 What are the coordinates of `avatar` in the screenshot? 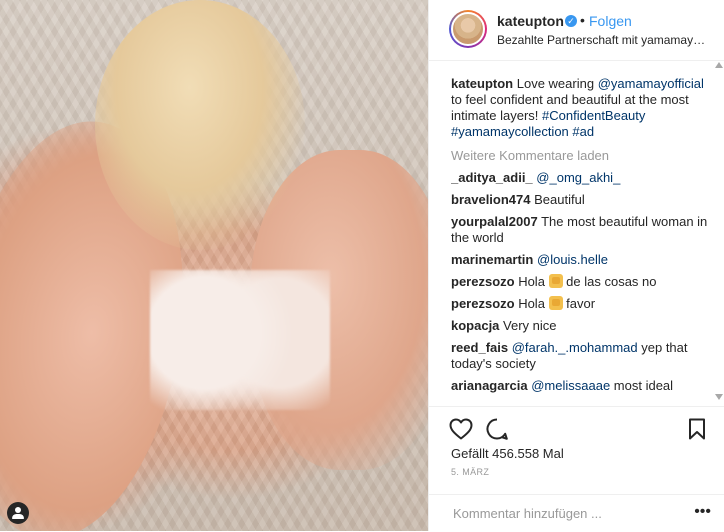 It's located at (468, 29).